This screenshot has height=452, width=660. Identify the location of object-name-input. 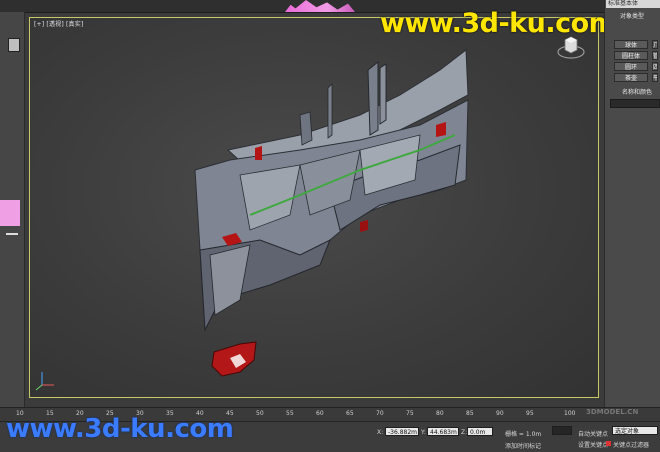
(635, 103).